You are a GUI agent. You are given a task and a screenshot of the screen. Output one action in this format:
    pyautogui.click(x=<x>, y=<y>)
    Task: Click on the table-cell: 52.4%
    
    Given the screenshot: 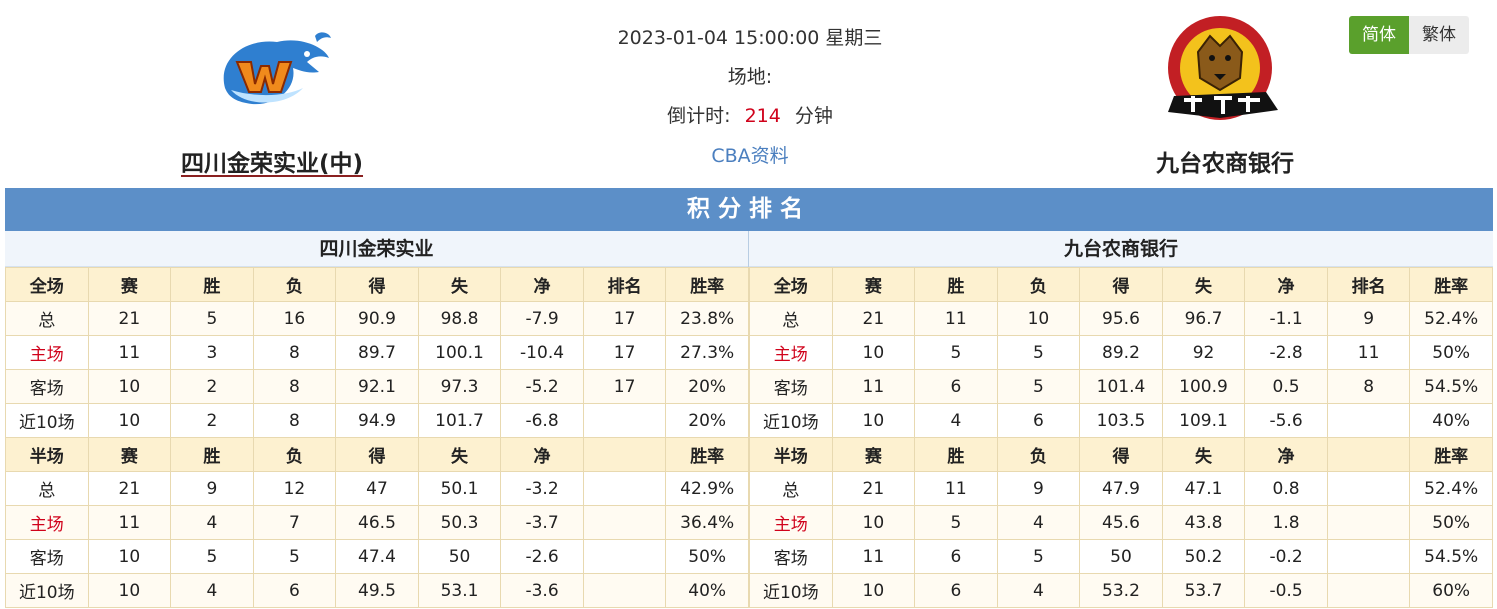 What is the action you would take?
    pyautogui.click(x=1451, y=318)
    